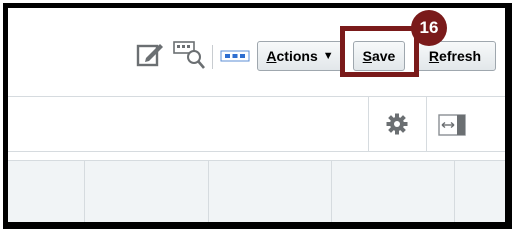 Image resolution: width=513 pixels, height=240 pixels. I want to click on gear-icon, so click(397, 124).